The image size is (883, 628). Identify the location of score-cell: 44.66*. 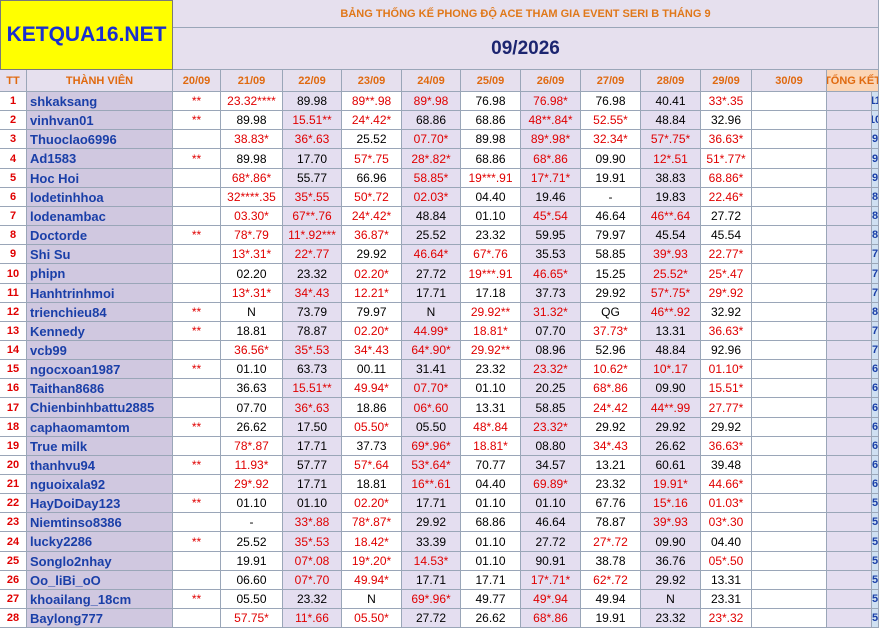
(726, 484).